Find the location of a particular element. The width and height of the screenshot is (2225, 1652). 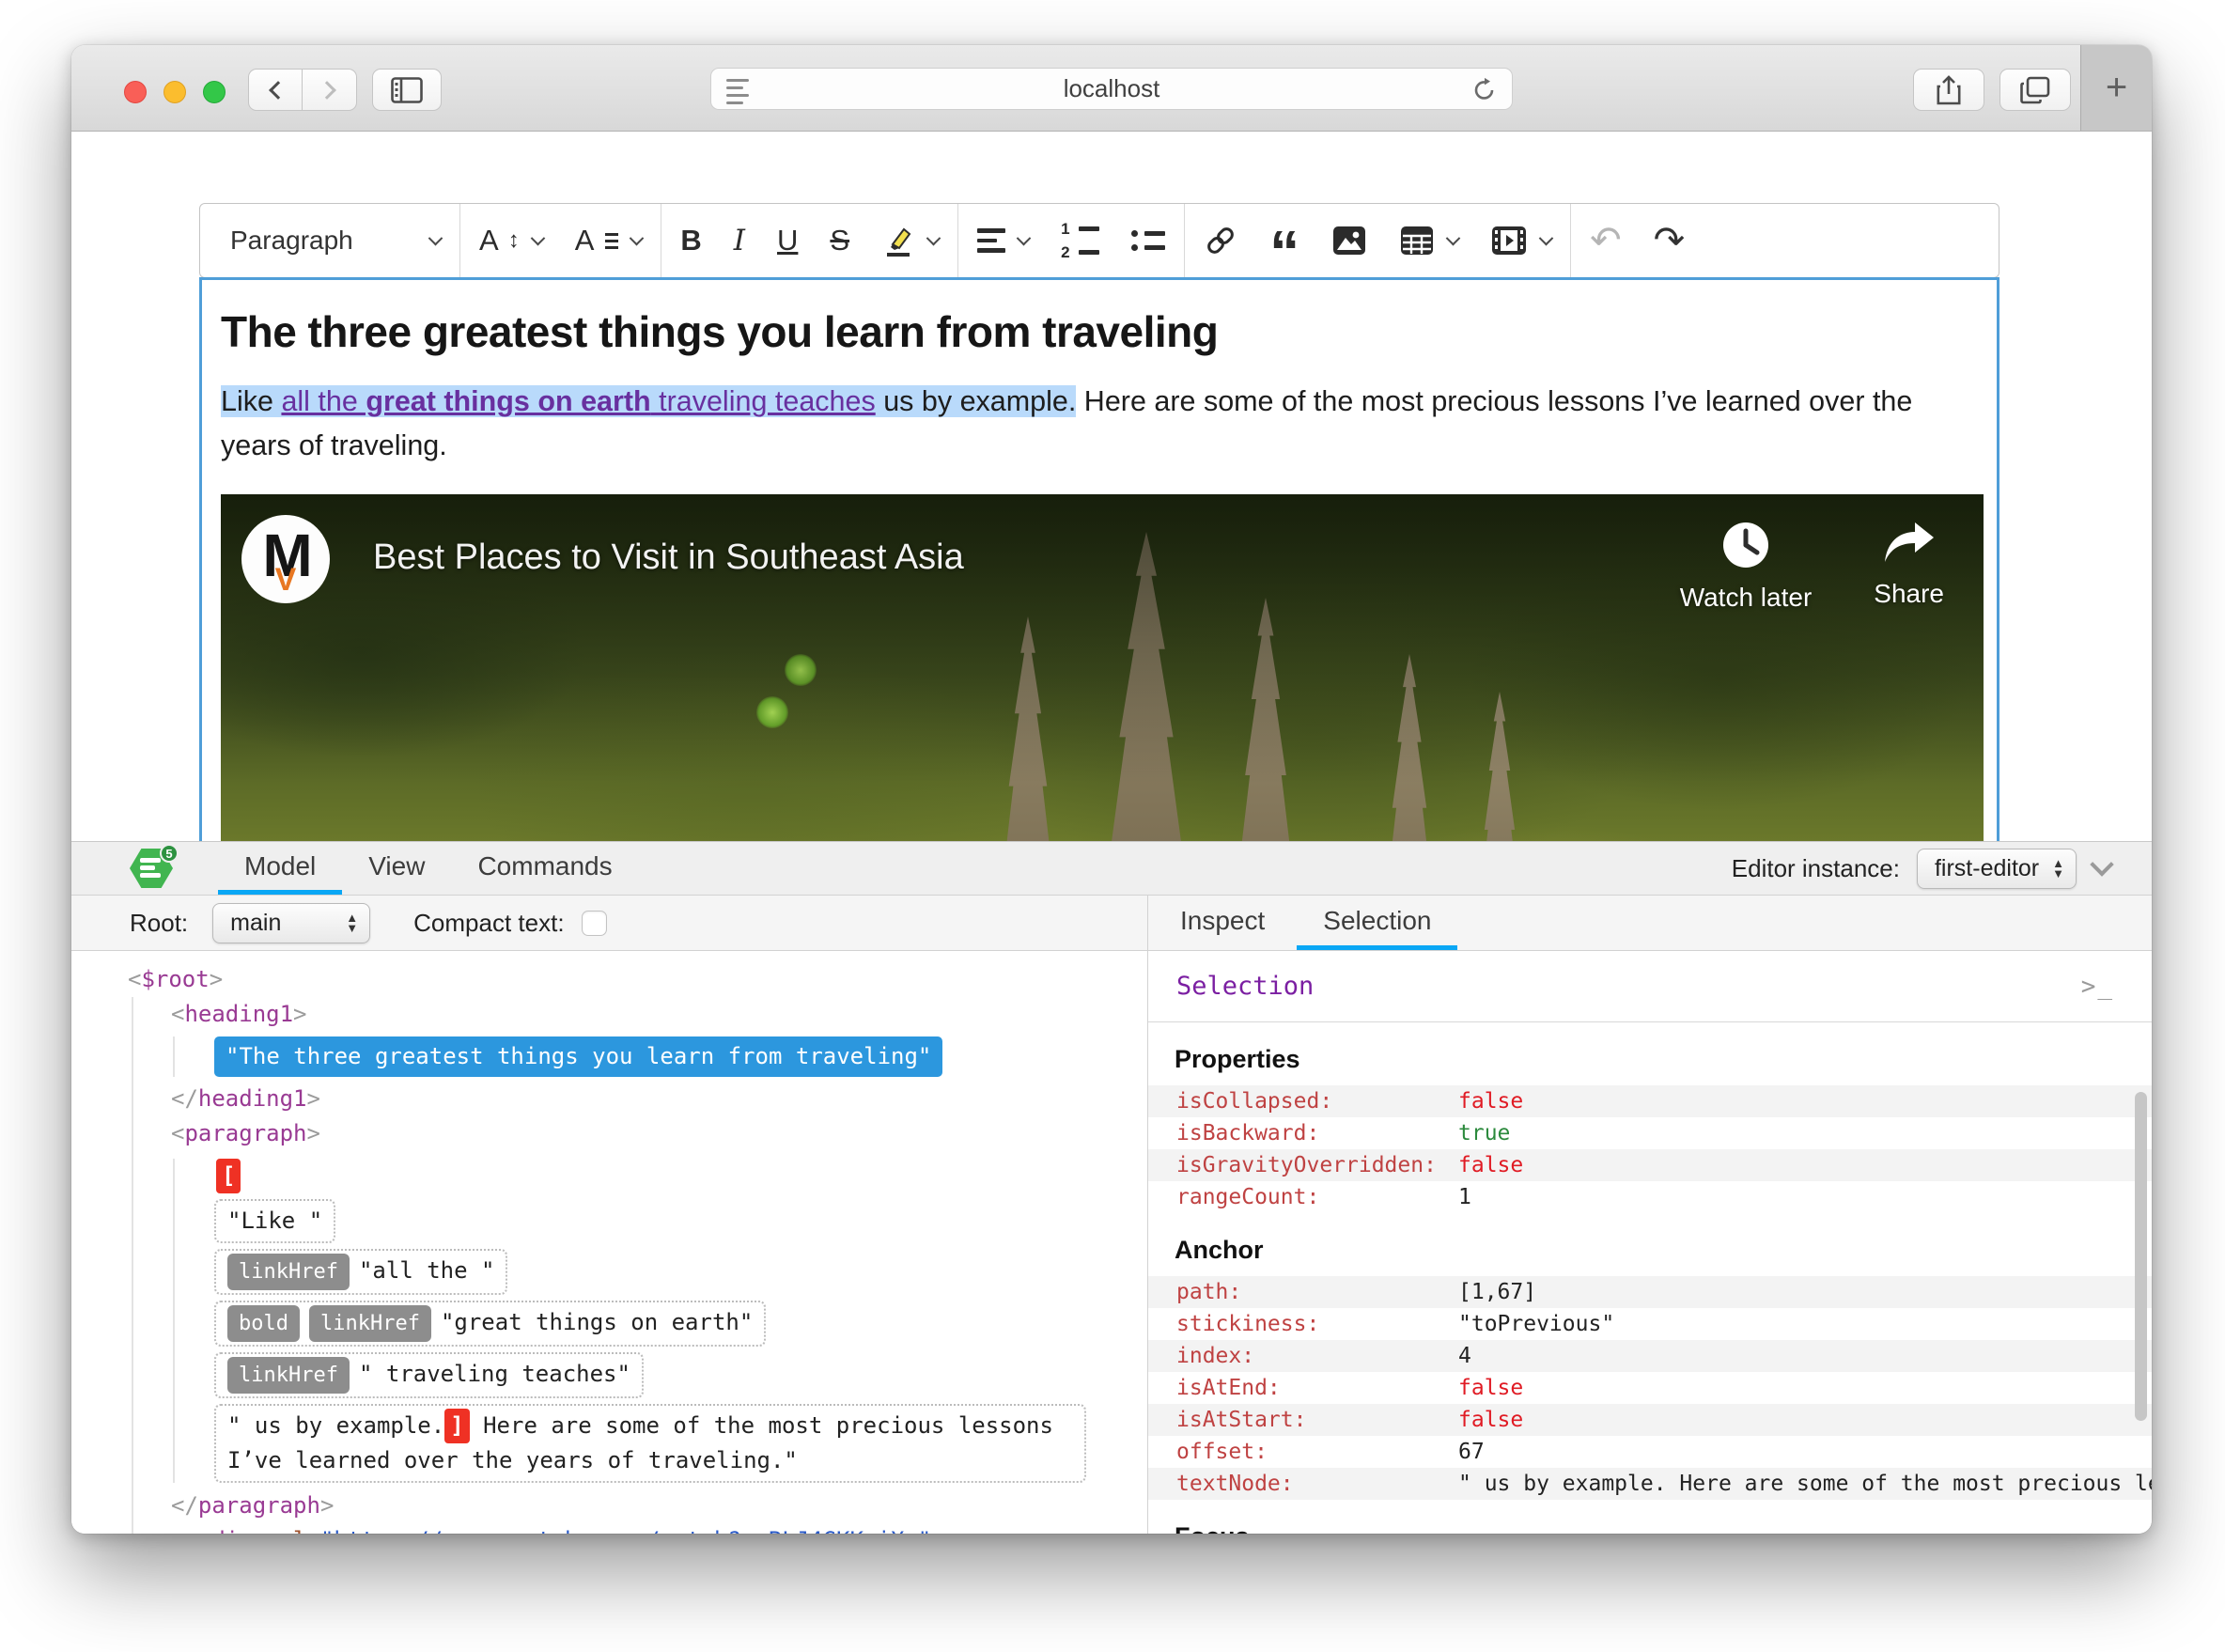

ckeditor-version-badge: 5 is located at coordinates (170, 853).